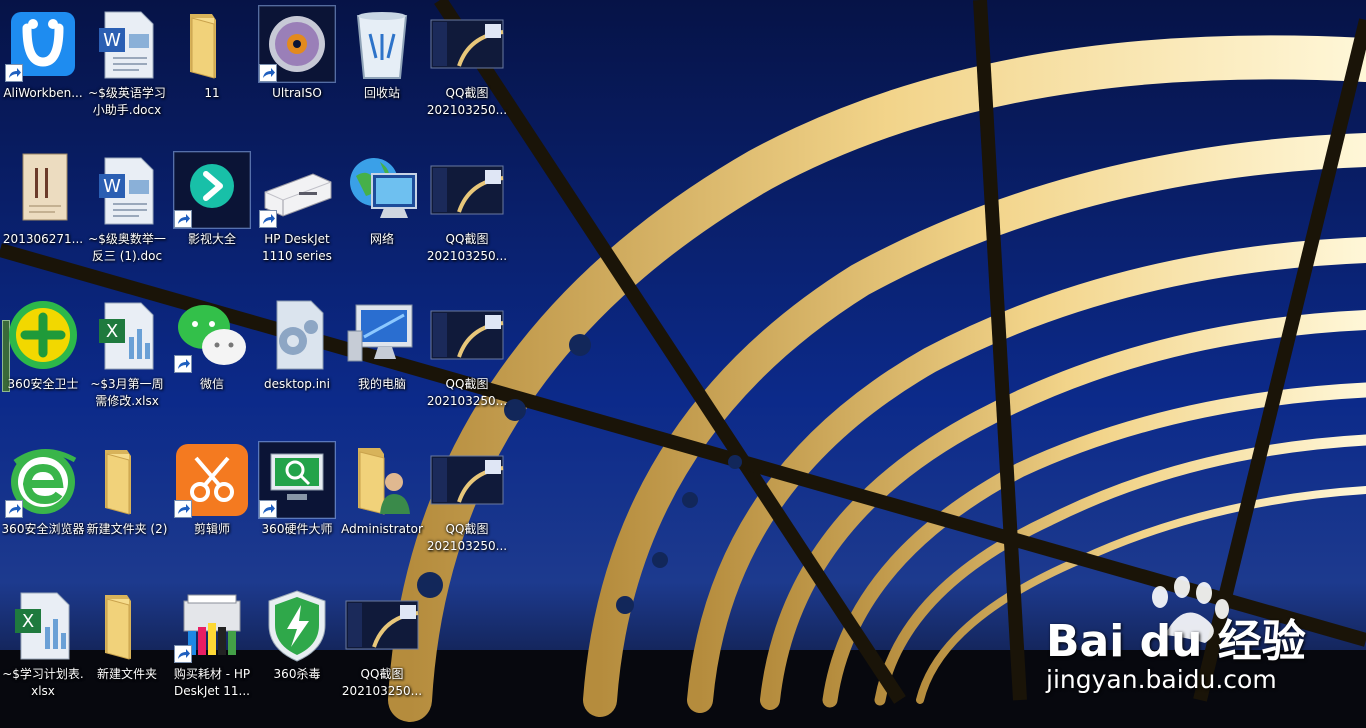 The width and height of the screenshot is (1366, 728). I want to click on desktop-icon: 剪辑师, so click(212, 506).